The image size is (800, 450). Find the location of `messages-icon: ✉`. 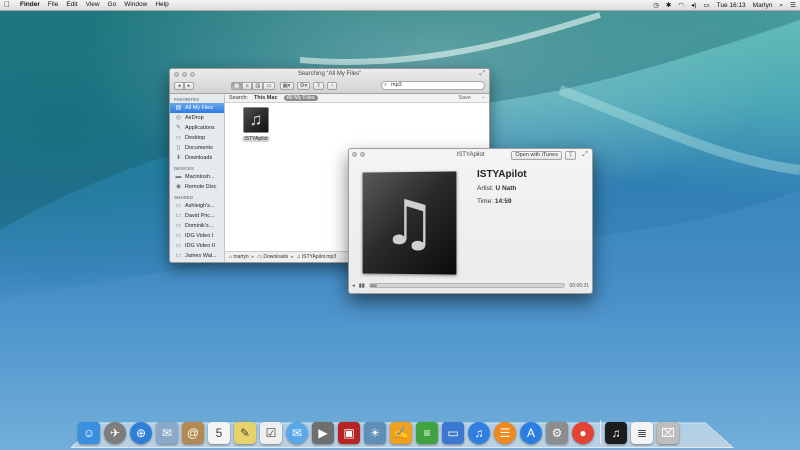

messages-icon: ✉ is located at coordinates (297, 433).